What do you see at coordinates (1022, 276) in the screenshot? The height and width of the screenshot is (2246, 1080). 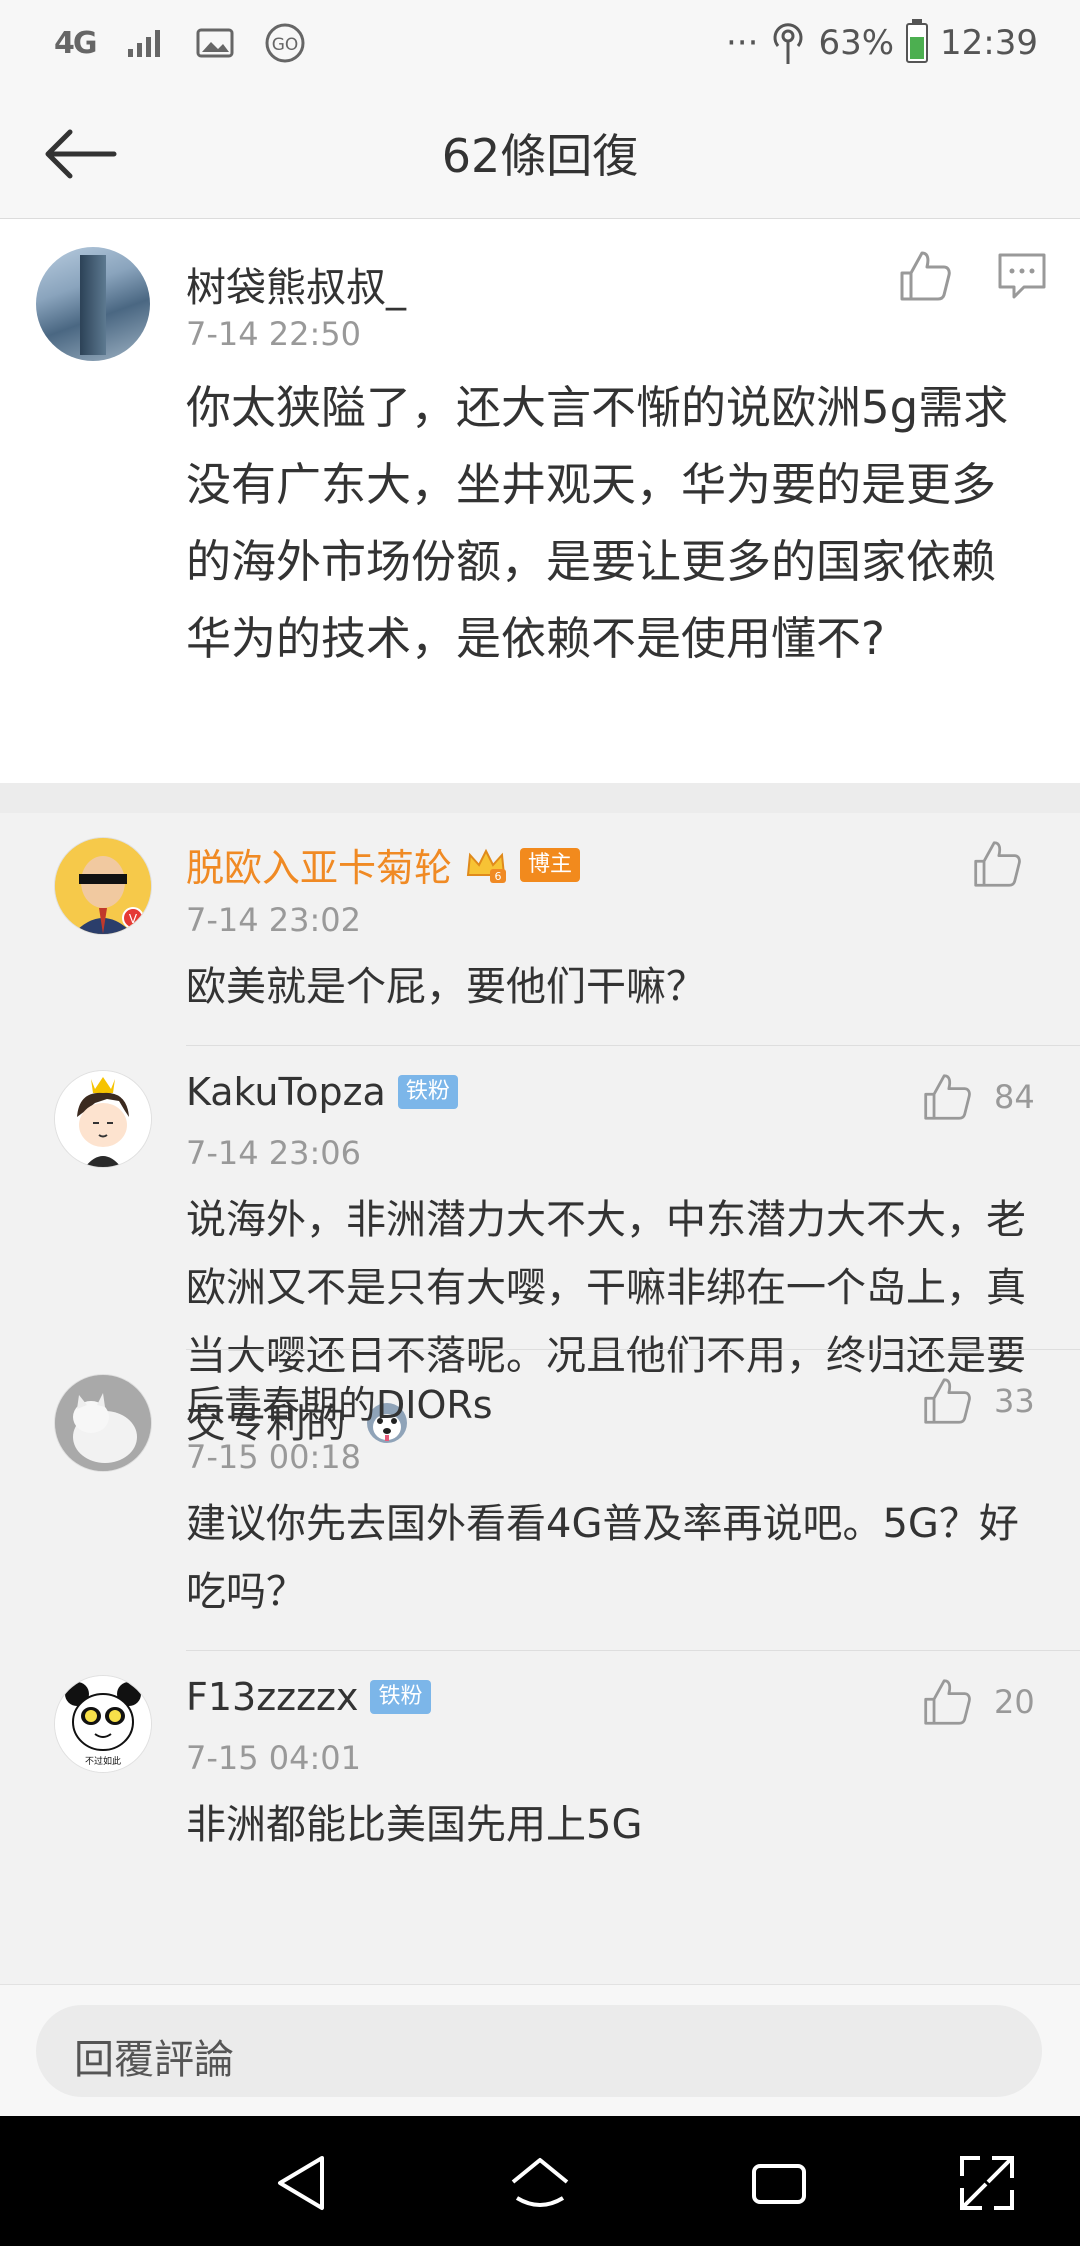 I see `reply-icon` at bounding box center [1022, 276].